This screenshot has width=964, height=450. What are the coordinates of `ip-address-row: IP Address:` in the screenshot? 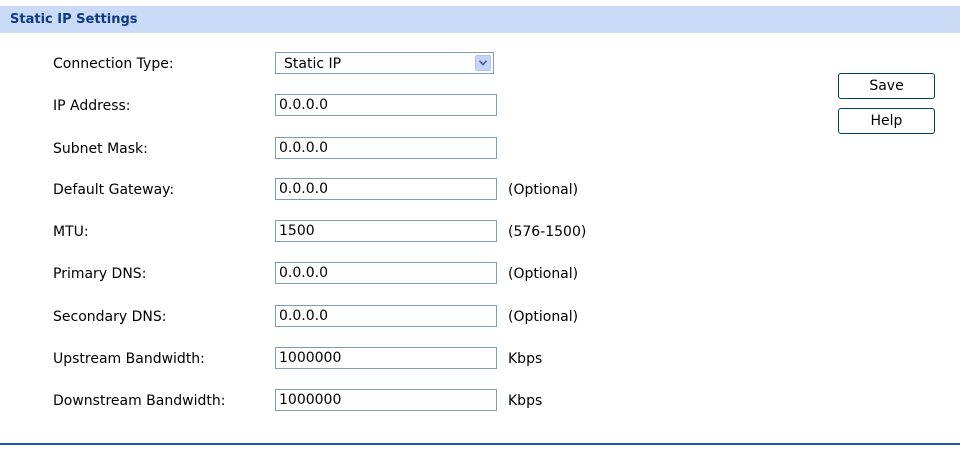 It's located at (350, 106).